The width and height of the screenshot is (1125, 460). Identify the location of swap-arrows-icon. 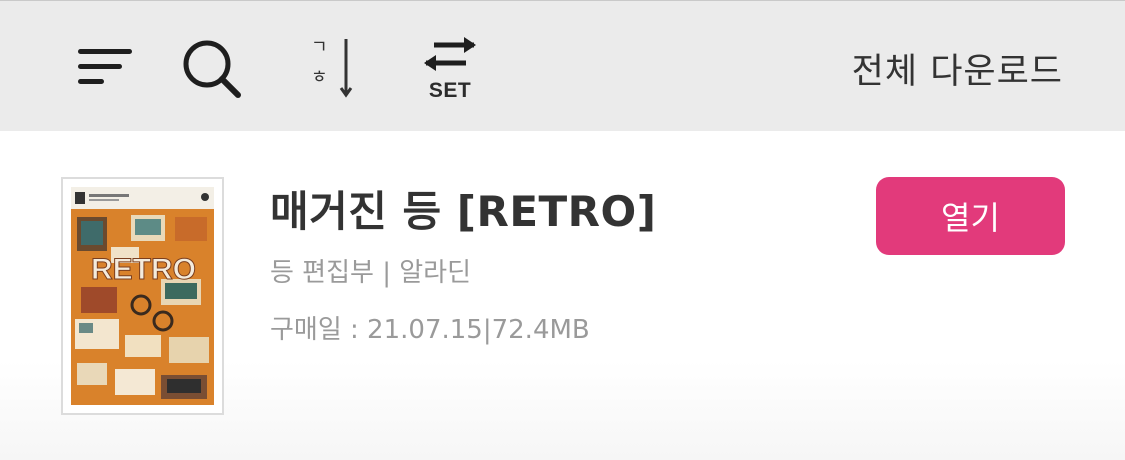
(450, 54).